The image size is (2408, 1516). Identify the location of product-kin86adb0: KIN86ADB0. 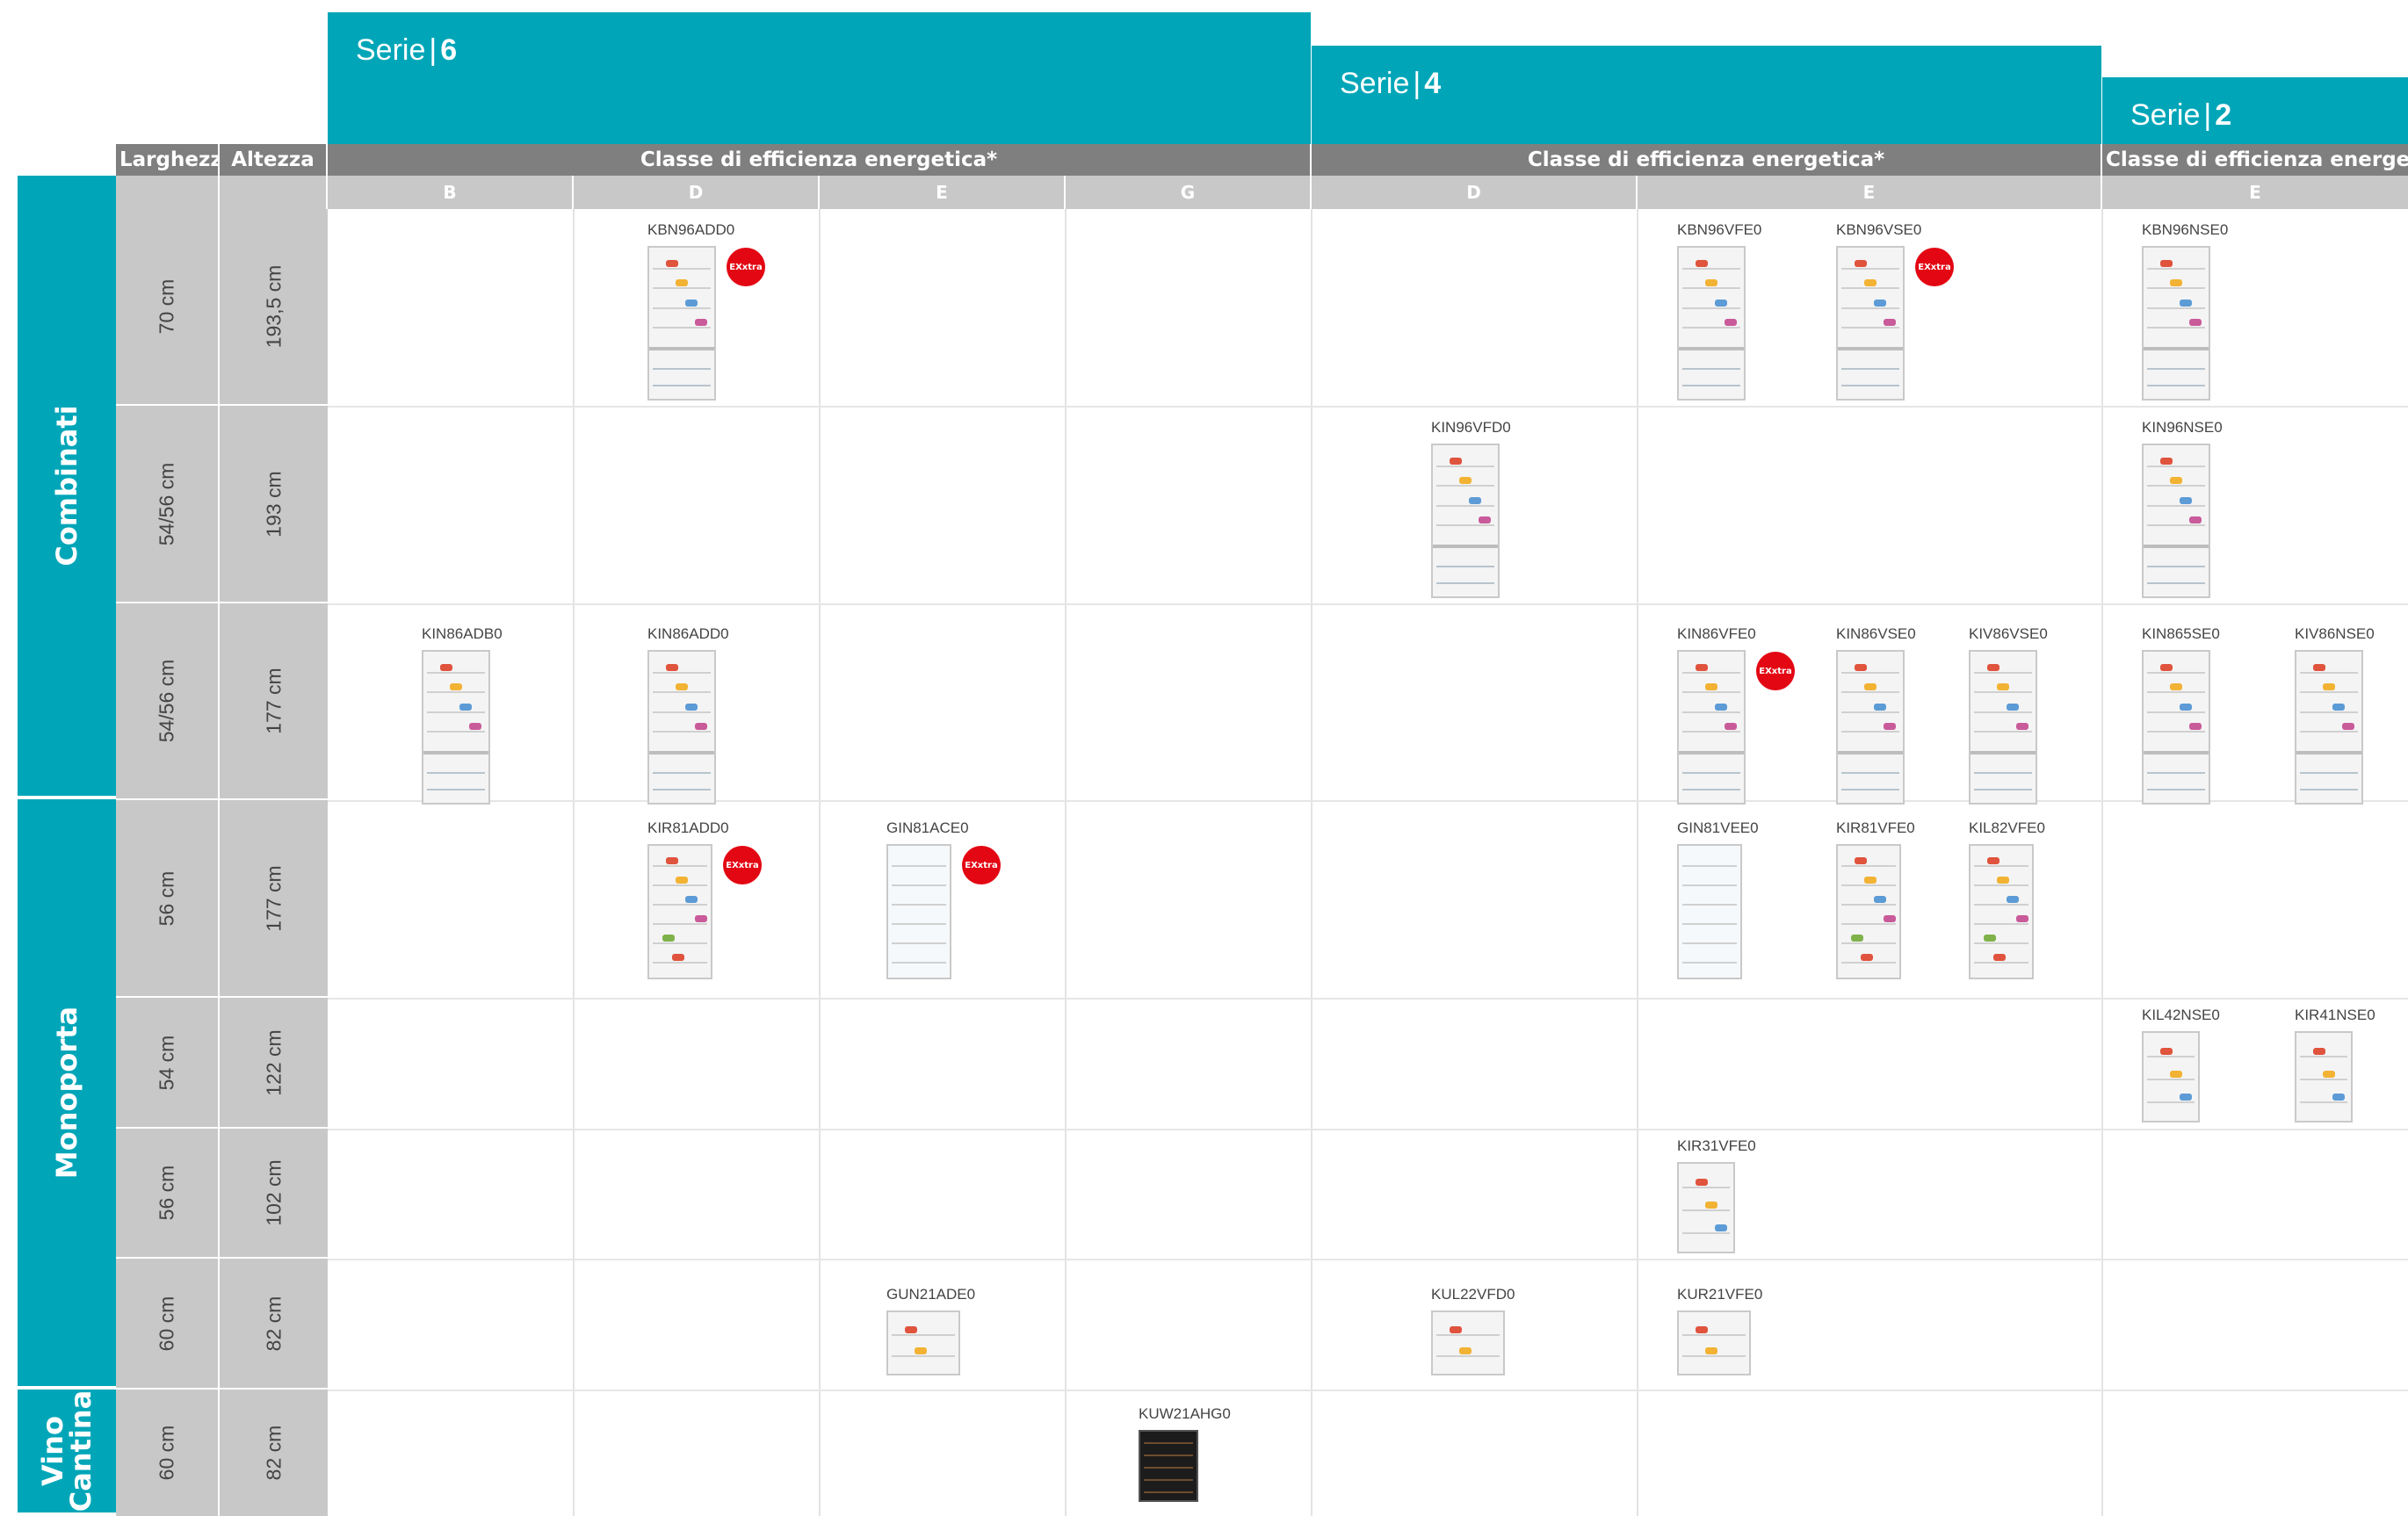
(463, 715).